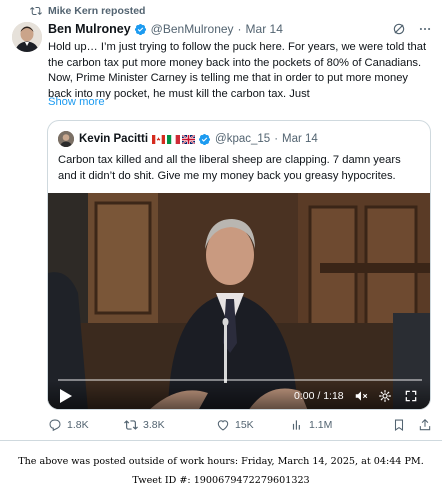 The width and height of the screenshot is (442, 500). I want to click on repost-button: 3.8K, so click(170, 425).